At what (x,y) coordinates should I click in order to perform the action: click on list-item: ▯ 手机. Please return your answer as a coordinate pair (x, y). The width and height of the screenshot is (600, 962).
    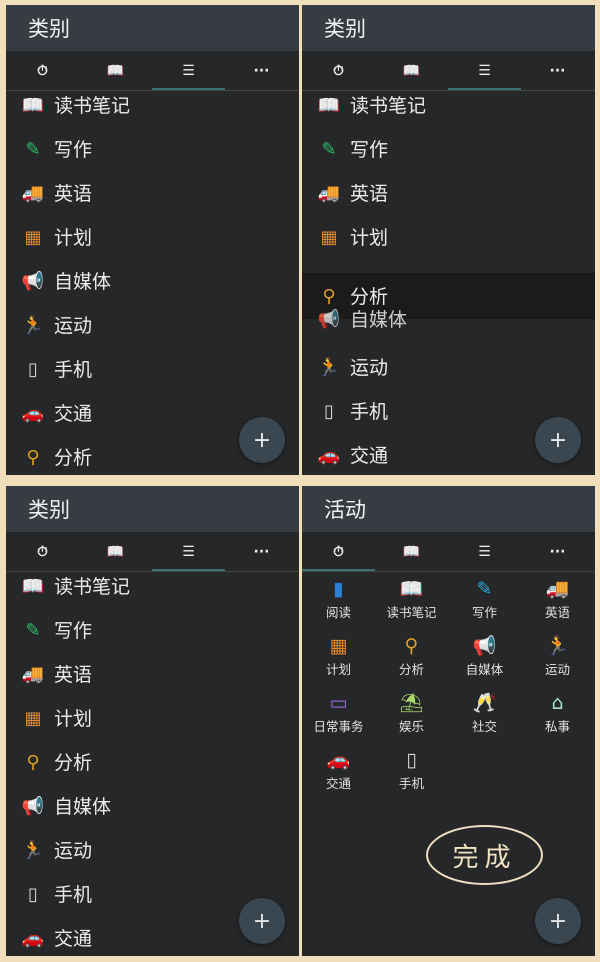
    Looking at the image, I should click on (152, 369).